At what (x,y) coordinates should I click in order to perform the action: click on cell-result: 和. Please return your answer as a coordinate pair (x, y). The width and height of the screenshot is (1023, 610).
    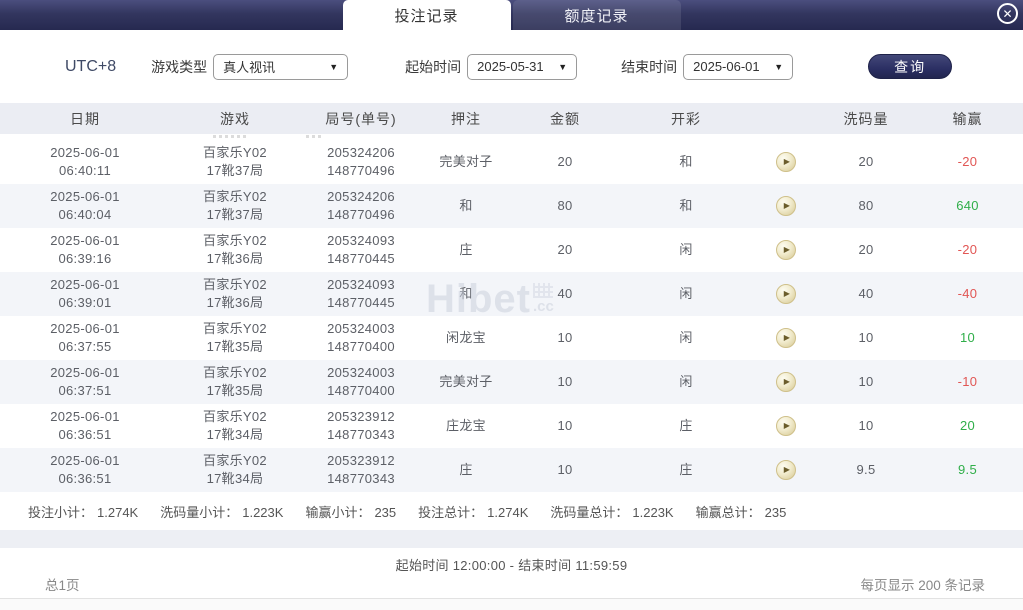
    Looking at the image, I should click on (686, 162).